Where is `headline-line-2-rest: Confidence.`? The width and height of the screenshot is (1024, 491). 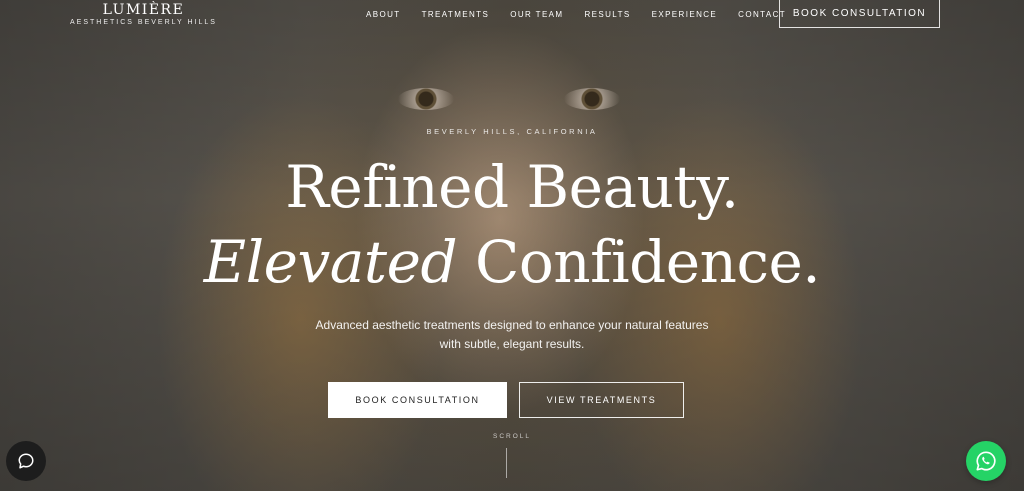 headline-line-2-rest: Confidence. is located at coordinates (639, 262).